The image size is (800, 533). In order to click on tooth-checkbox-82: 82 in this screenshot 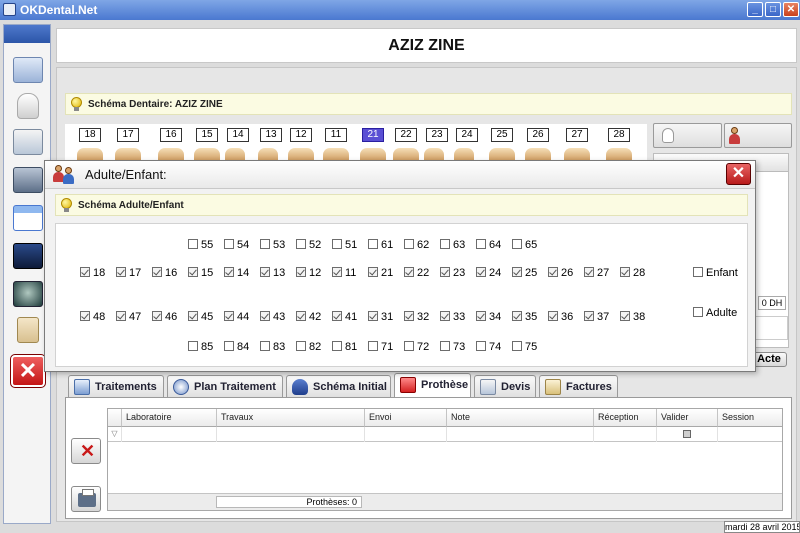, I will do `click(308, 348)`.